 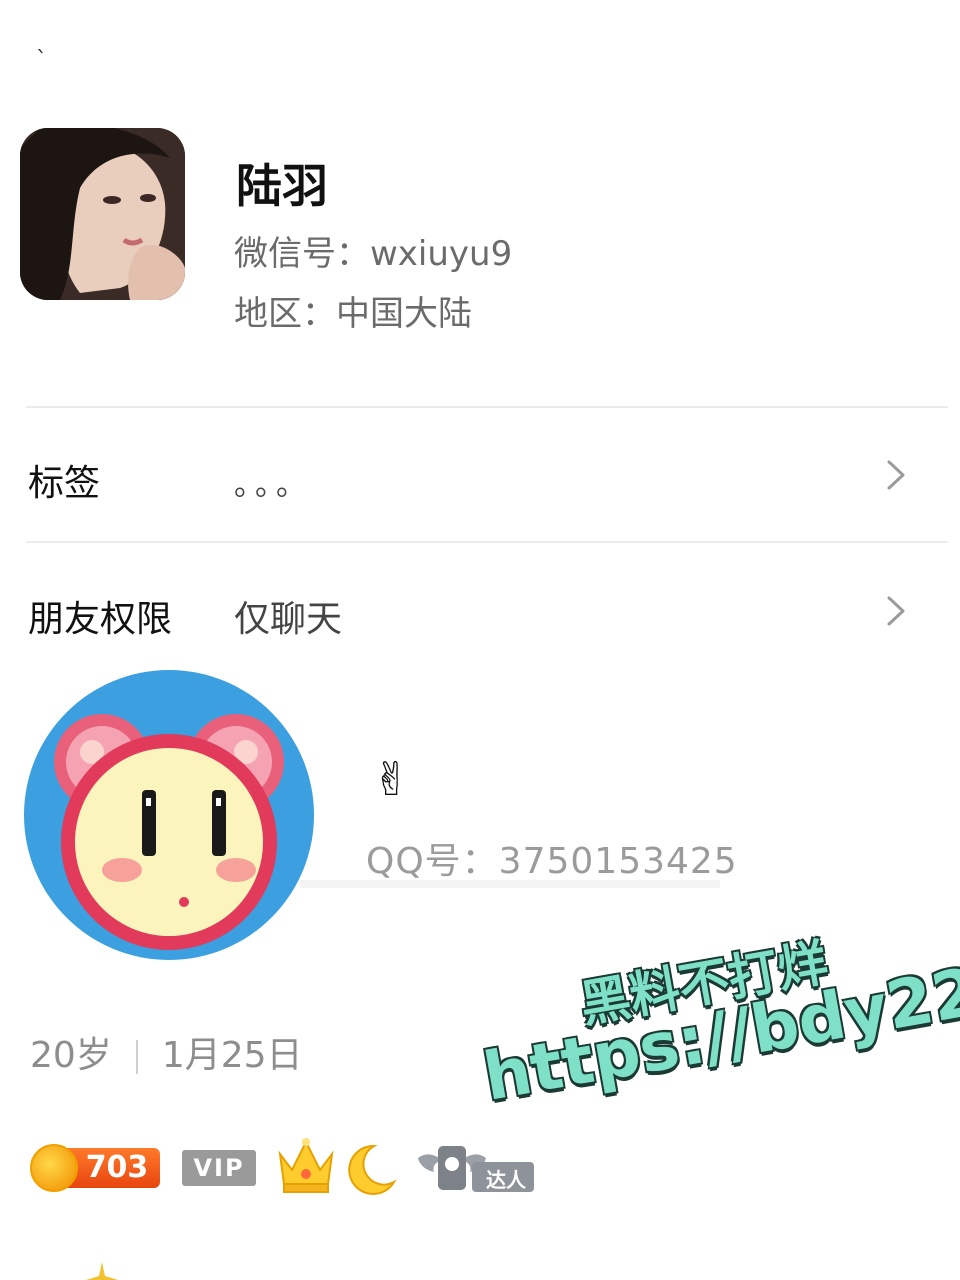 I want to click on expert-label: 达人, so click(x=506, y=1180).